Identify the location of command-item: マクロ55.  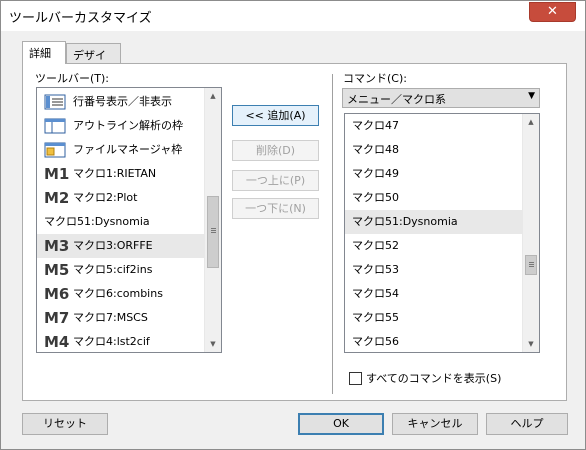
(434, 318).